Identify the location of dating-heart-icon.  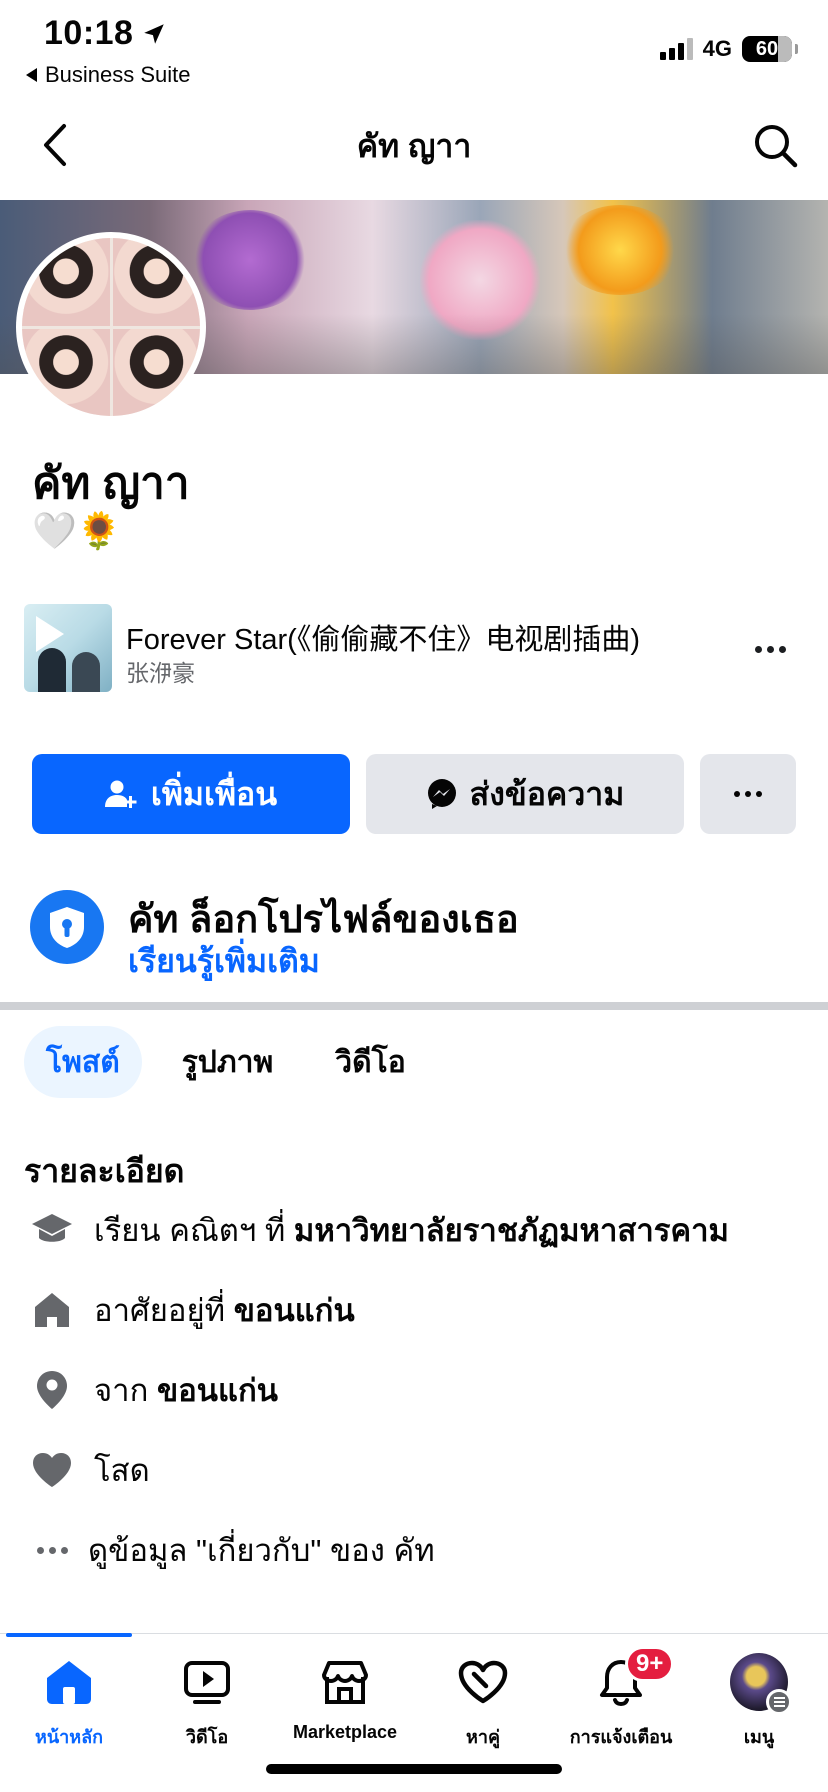
(483, 1682).